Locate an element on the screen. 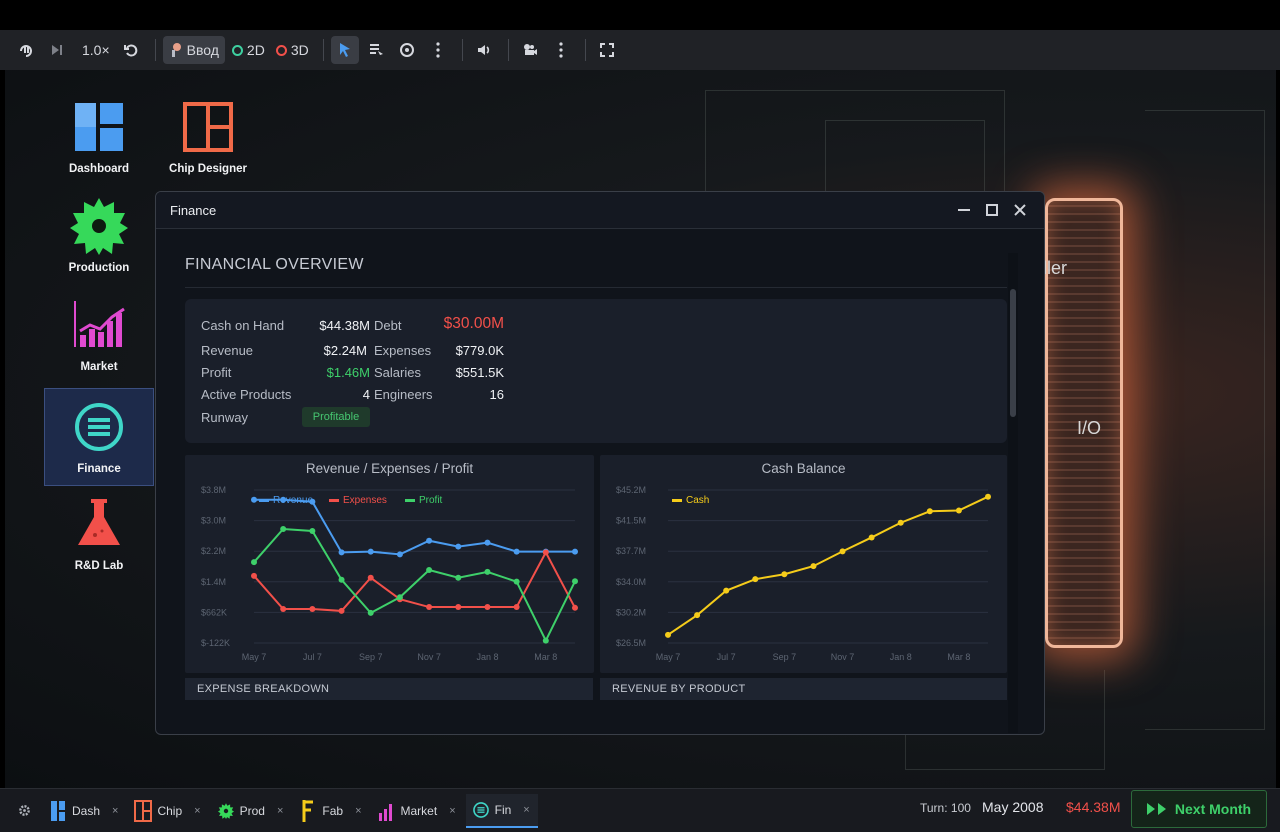 The image size is (1280, 832). tab-dash: Dash × is located at coordinates (84, 811).